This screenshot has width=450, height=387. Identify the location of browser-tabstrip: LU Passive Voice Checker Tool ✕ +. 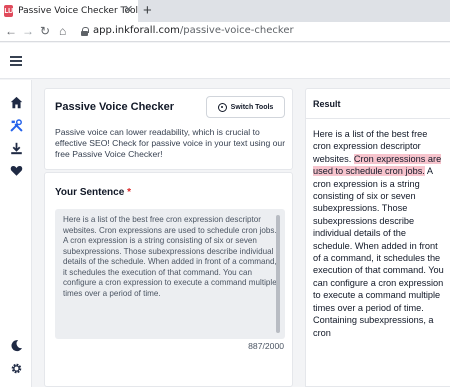
(225, 11).